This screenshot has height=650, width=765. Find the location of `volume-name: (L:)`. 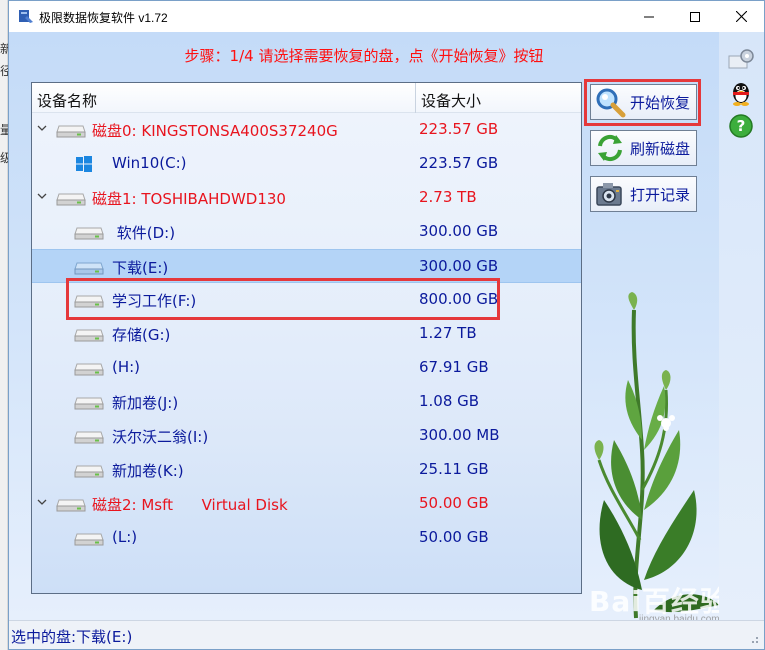

volume-name: (L:) is located at coordinates (125, 537).